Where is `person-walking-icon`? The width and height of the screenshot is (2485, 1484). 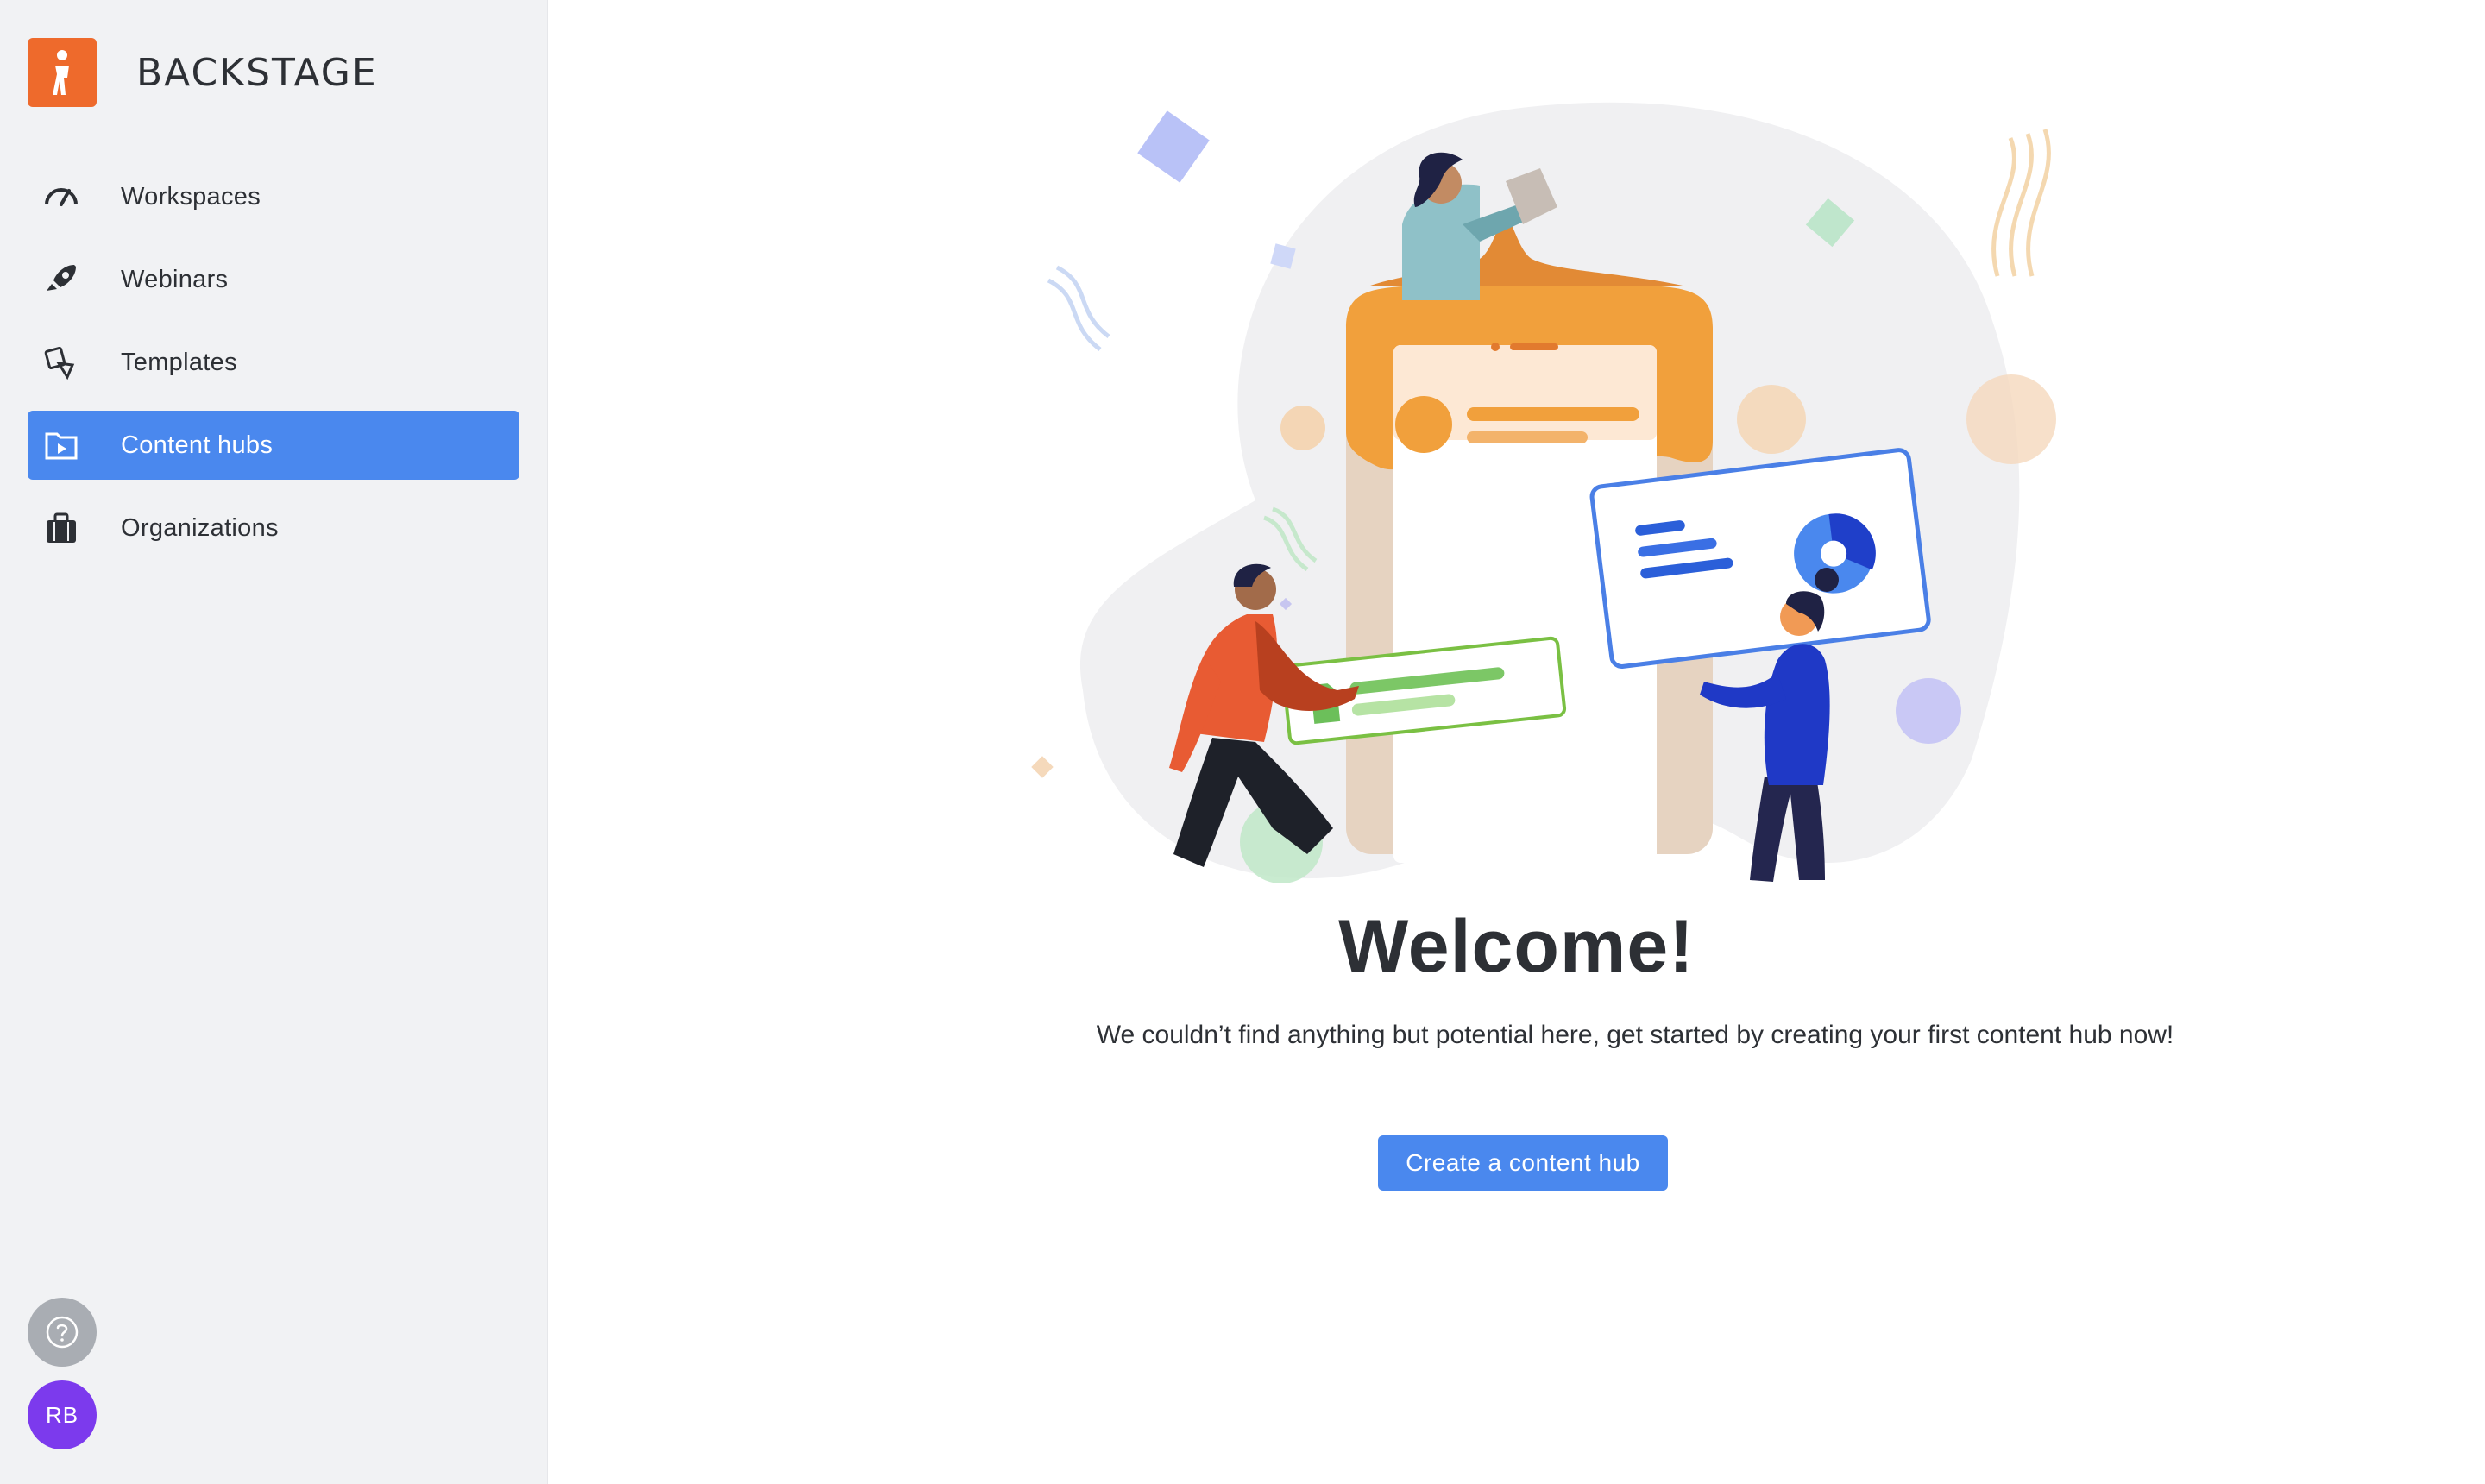 person-walking-icon is located at coordinates (61, 72).